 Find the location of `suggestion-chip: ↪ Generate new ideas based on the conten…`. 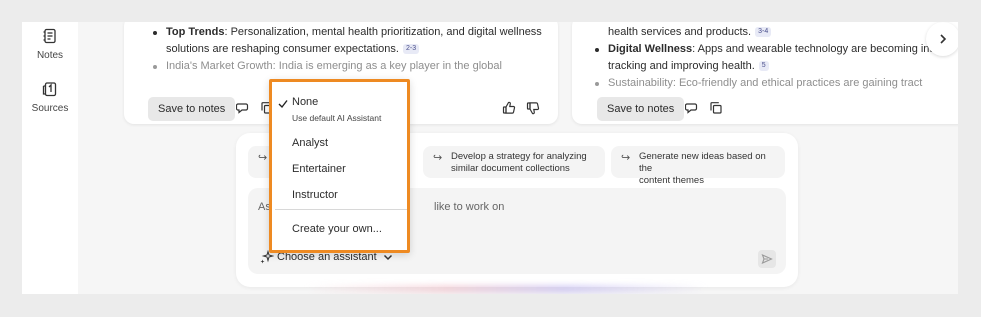

suggestion-chip: ↪ Generate new ideas based on the conten… is located at coordinates (698, 166).